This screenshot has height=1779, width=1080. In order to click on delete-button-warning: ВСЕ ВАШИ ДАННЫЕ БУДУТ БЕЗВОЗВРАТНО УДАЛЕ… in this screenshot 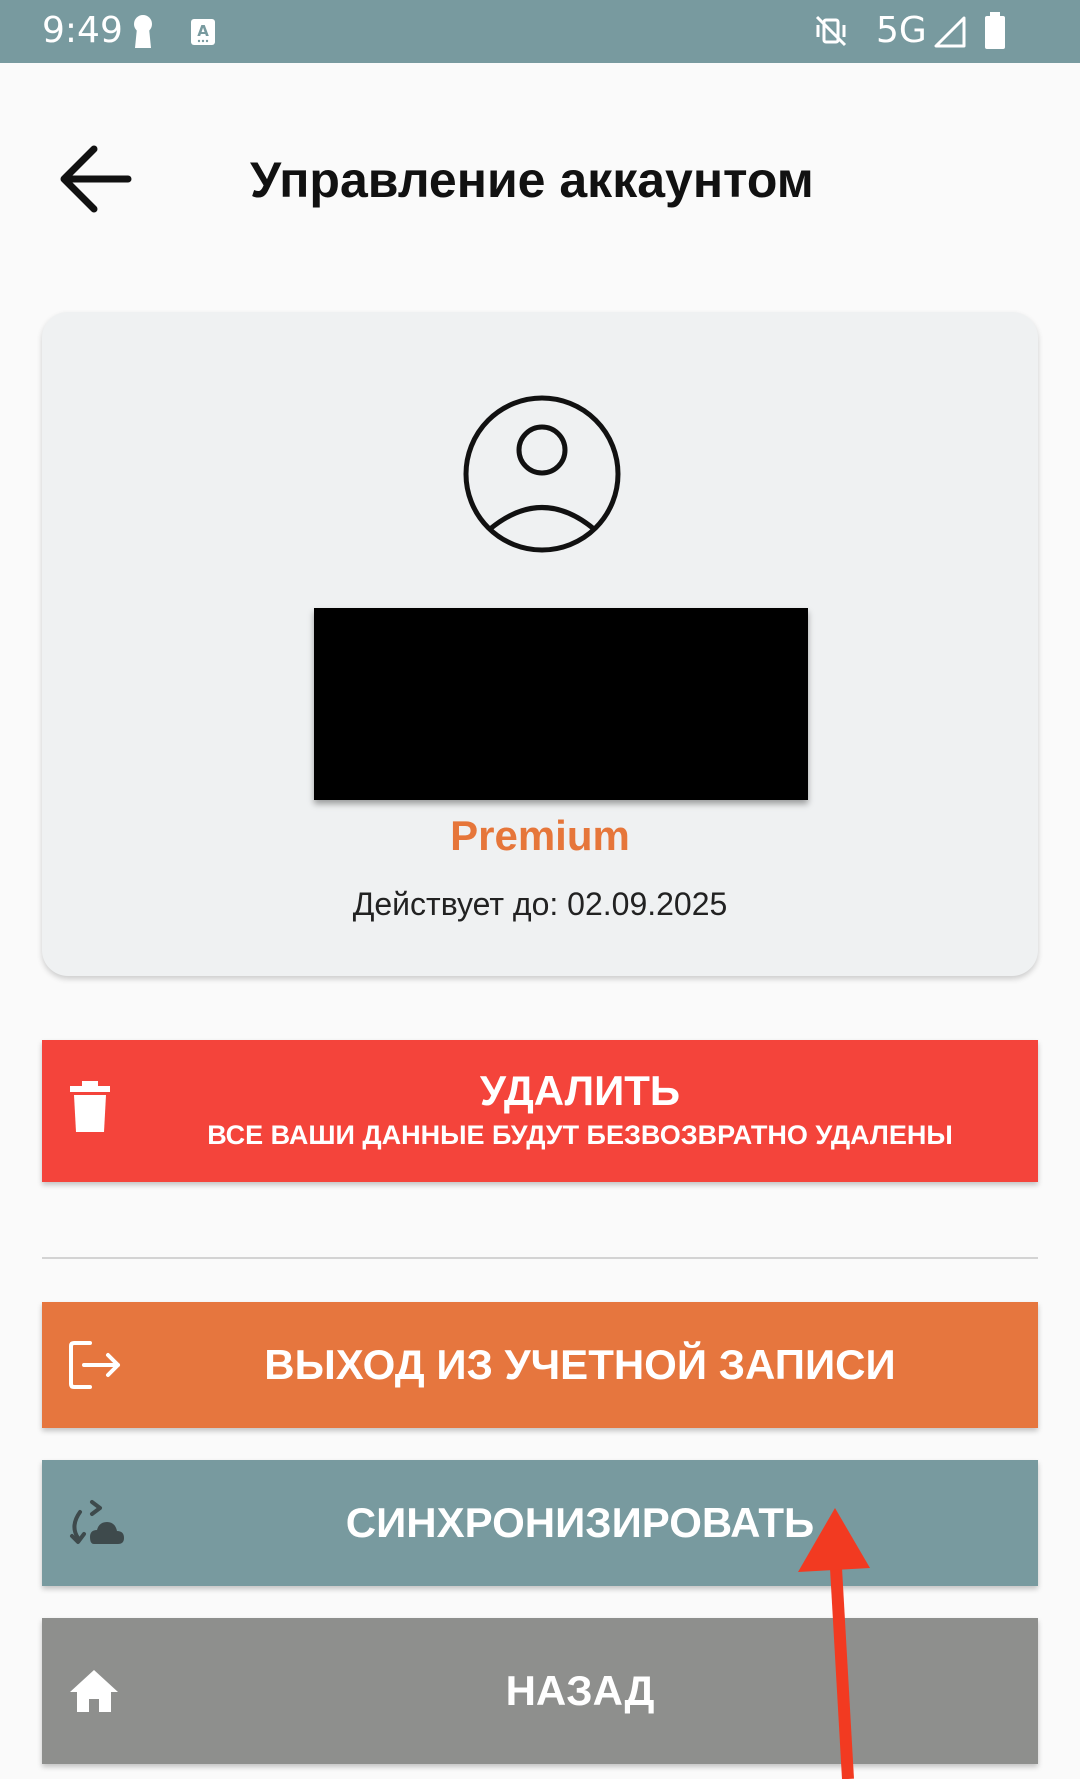, I will do `click(580, 1135)`.